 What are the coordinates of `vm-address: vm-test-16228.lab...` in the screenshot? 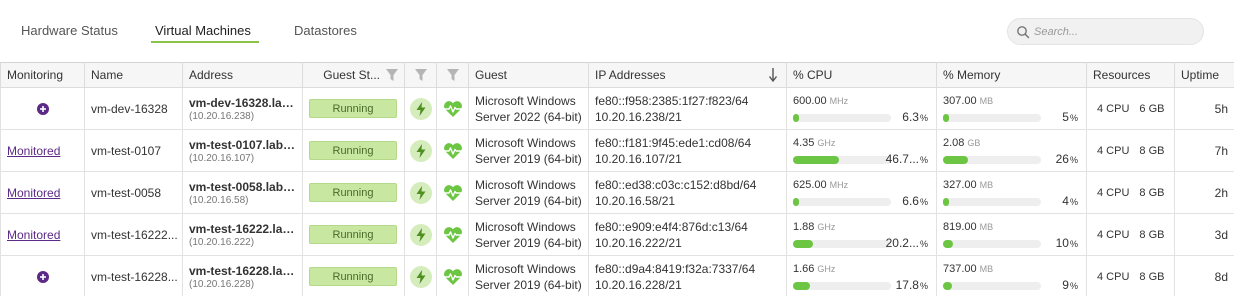 It's located at (242, 271).